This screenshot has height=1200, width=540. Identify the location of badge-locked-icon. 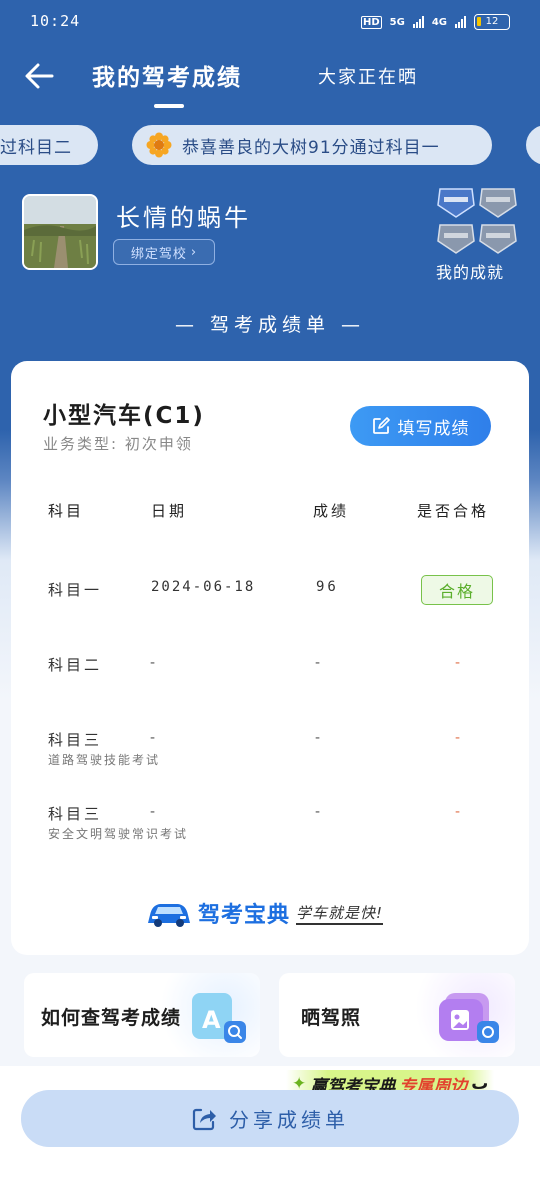
(498, 203).